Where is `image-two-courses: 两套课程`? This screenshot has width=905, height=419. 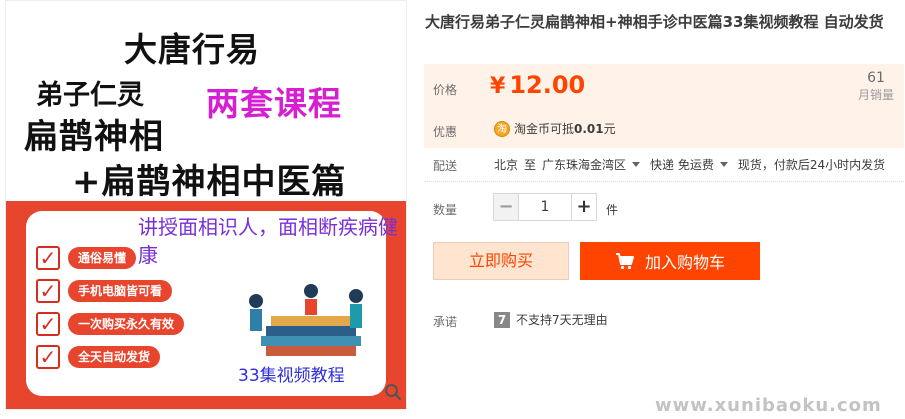 image-two-courses: 两套课程 is located at coordinates (274, 103).